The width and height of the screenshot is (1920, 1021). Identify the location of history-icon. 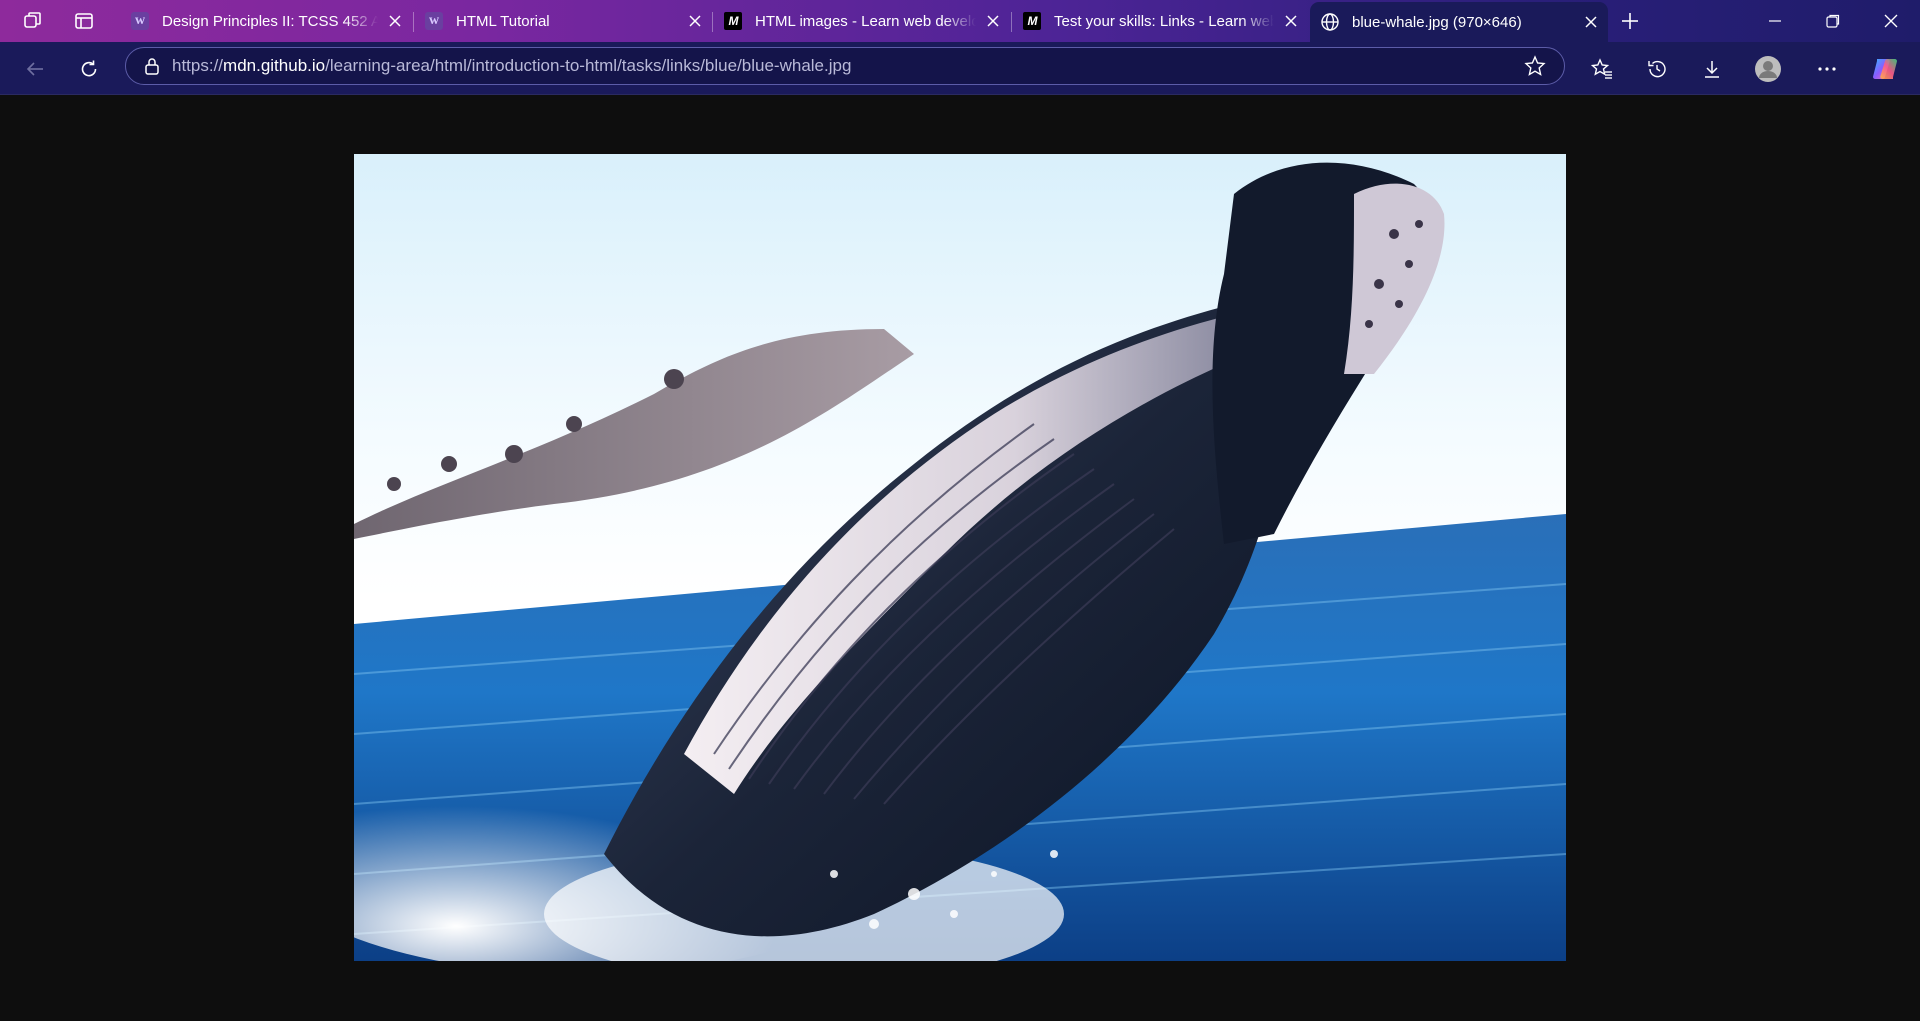
(1657, 69).